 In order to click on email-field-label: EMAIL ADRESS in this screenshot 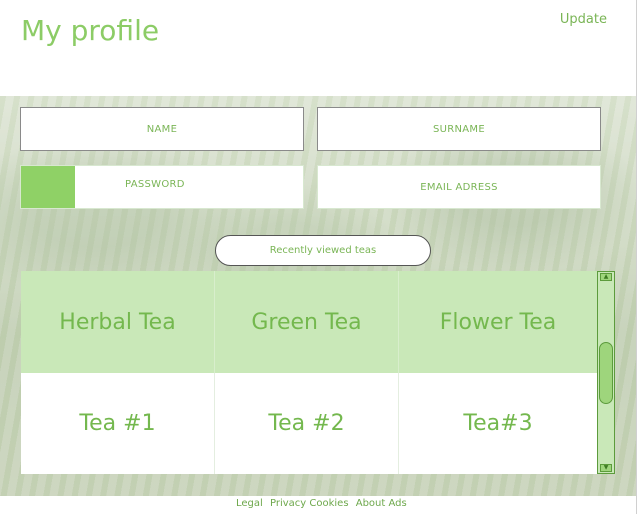, I will do `click(459, 187)`.